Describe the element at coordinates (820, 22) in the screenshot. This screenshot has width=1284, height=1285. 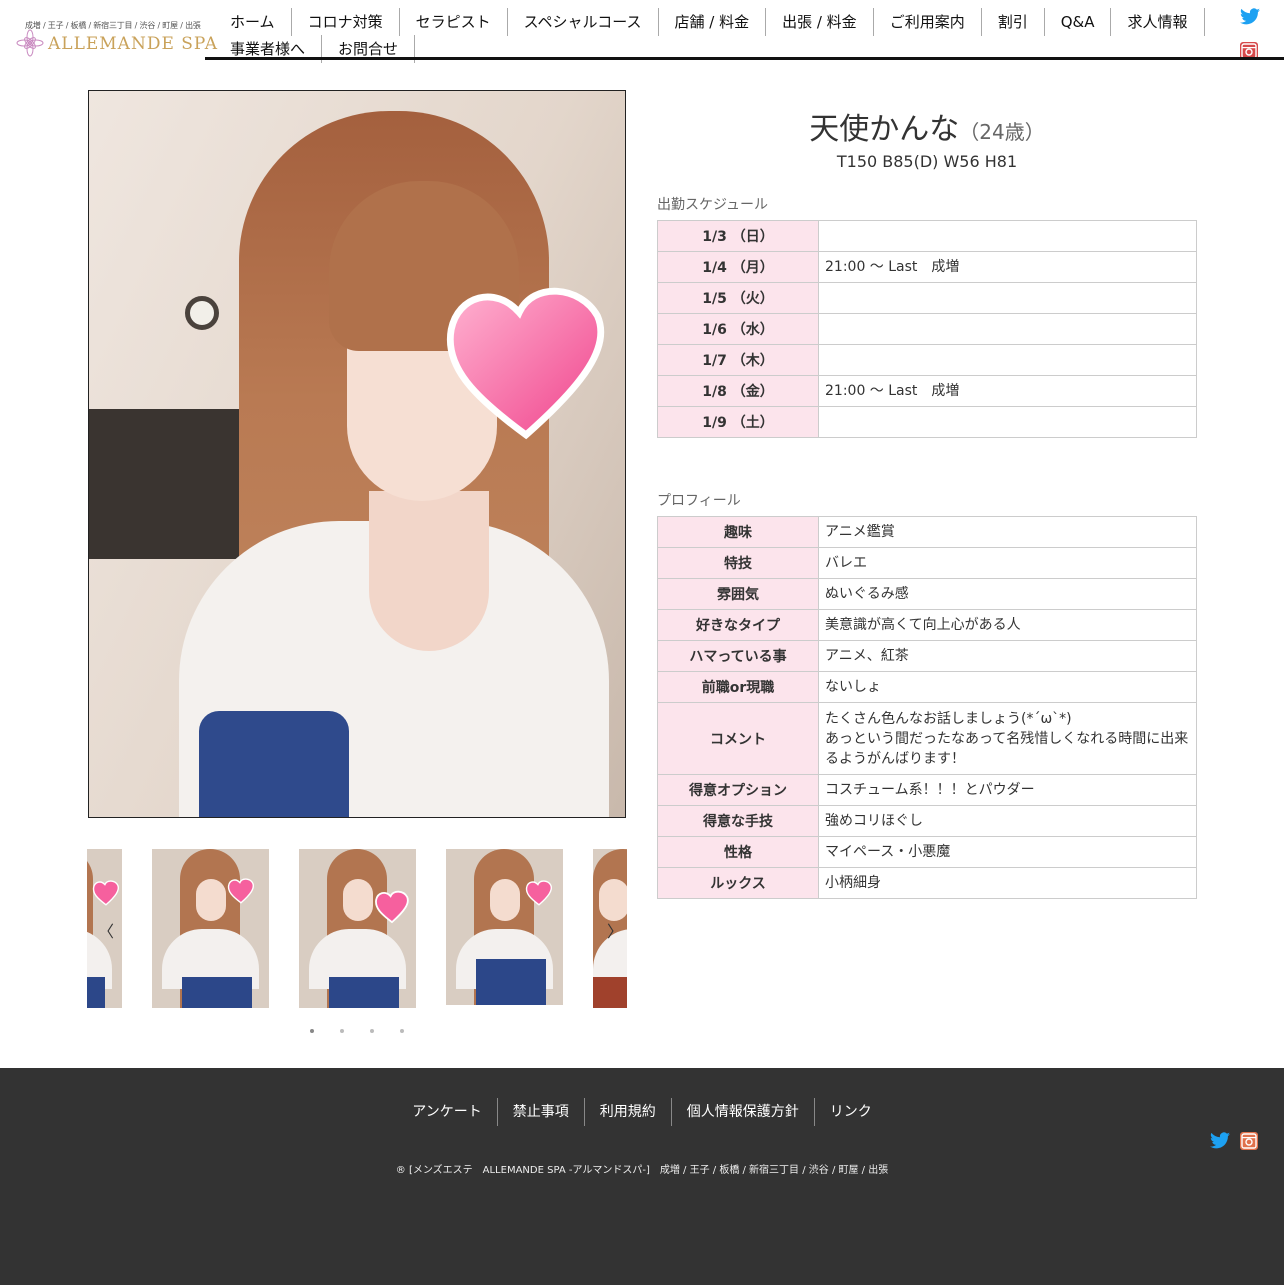
I see `nav-delivery-price: 出張 / 料金` at that location.